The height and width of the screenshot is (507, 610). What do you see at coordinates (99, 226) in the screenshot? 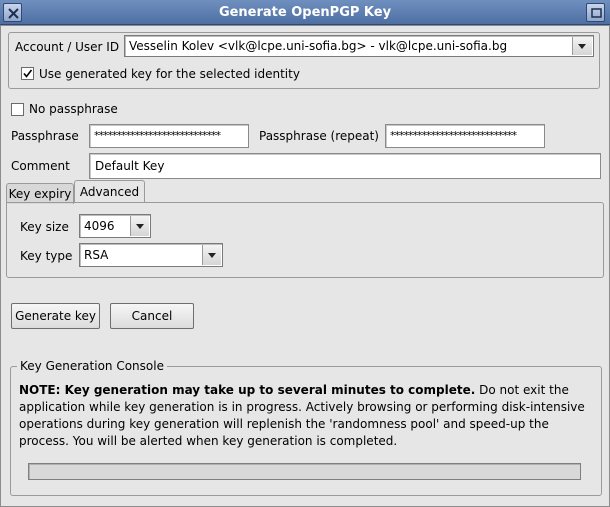
I see `key-size-value: 4096` at bounding box center [99, 226].